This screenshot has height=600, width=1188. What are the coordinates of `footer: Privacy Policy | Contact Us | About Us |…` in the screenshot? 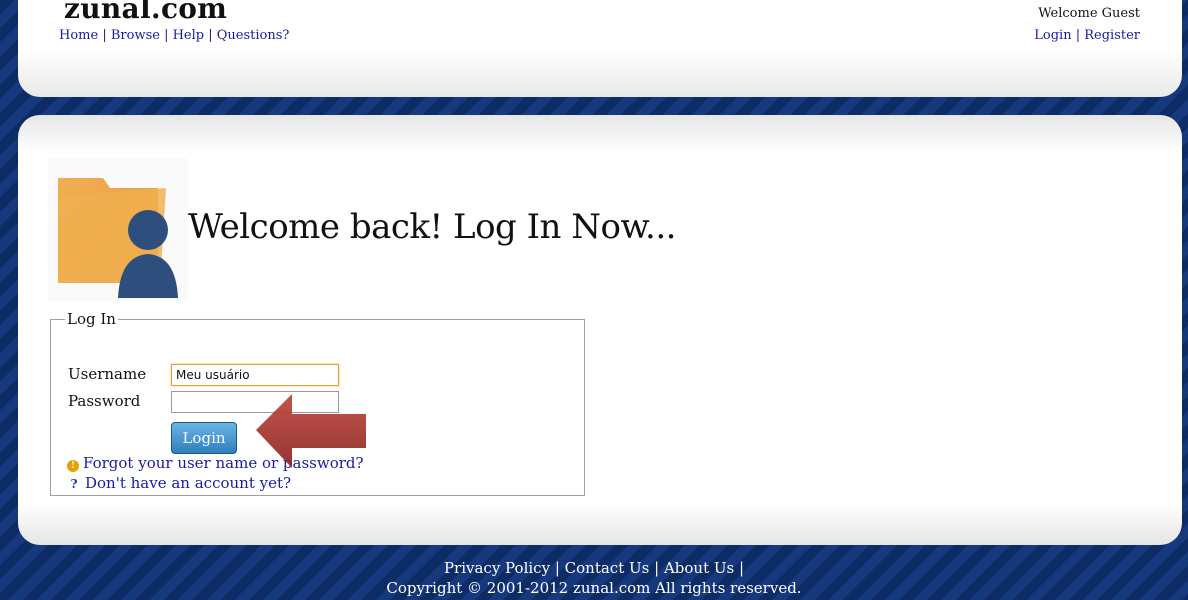 It's located at (594, 578).